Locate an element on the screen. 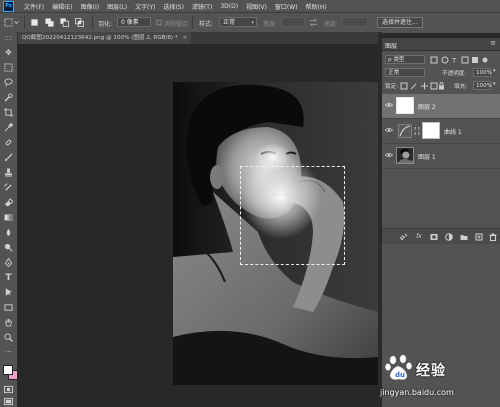 The height and width of the screenshot is (407, 500). menu-file: 文件(F) is located at coordinates (34, 6).